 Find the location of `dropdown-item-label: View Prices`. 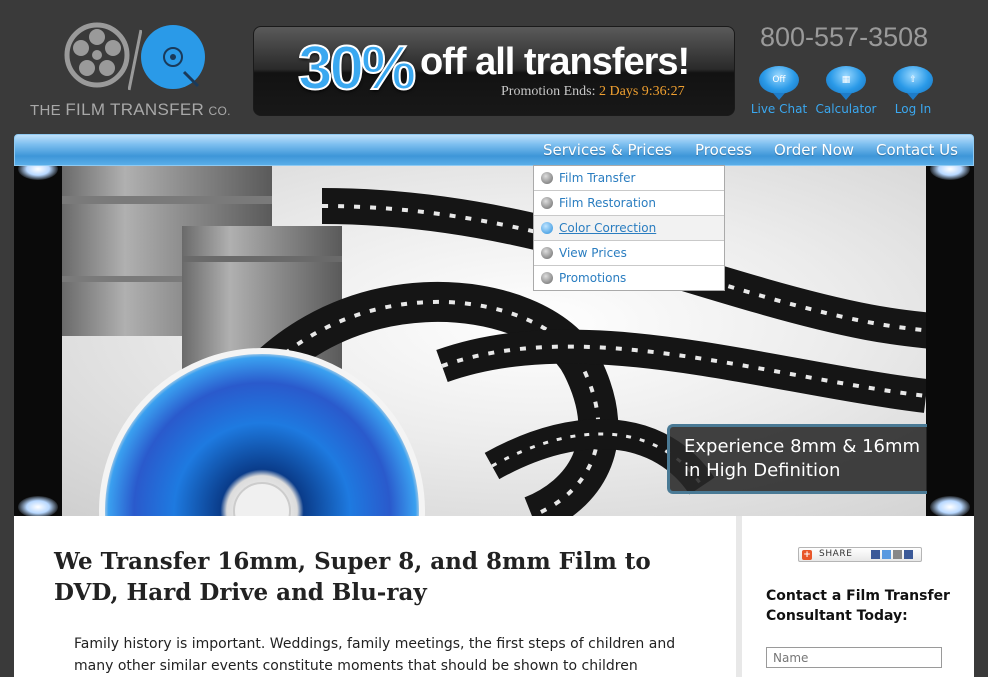

dropdown-item-label: View Prices is located at coordinates (593, 253).